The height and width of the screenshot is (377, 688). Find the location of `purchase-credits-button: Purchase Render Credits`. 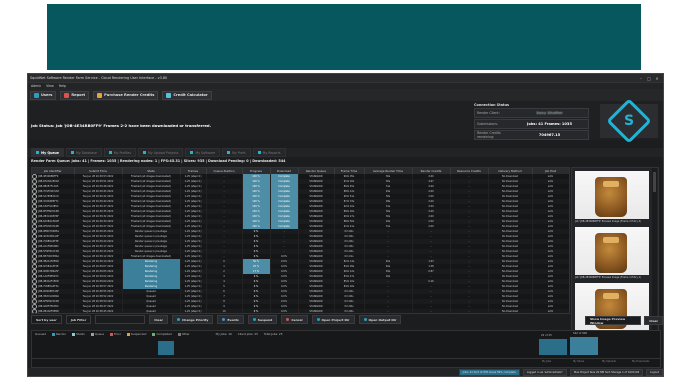

purchase-credits-button: Purchase Render Credits is located at coordinates (126, 95).